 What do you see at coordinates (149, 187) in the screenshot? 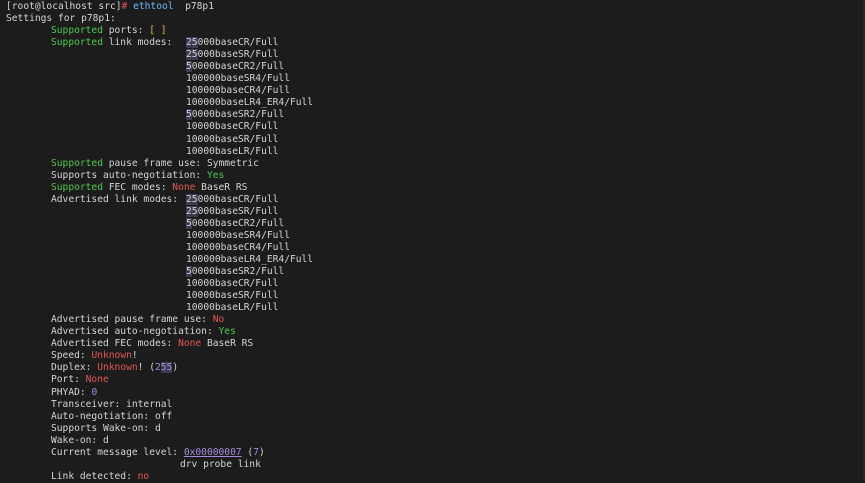
I see `supported-fec-line: Supported FEC modes: None BaseR RS` at bounding box center [149, 187].